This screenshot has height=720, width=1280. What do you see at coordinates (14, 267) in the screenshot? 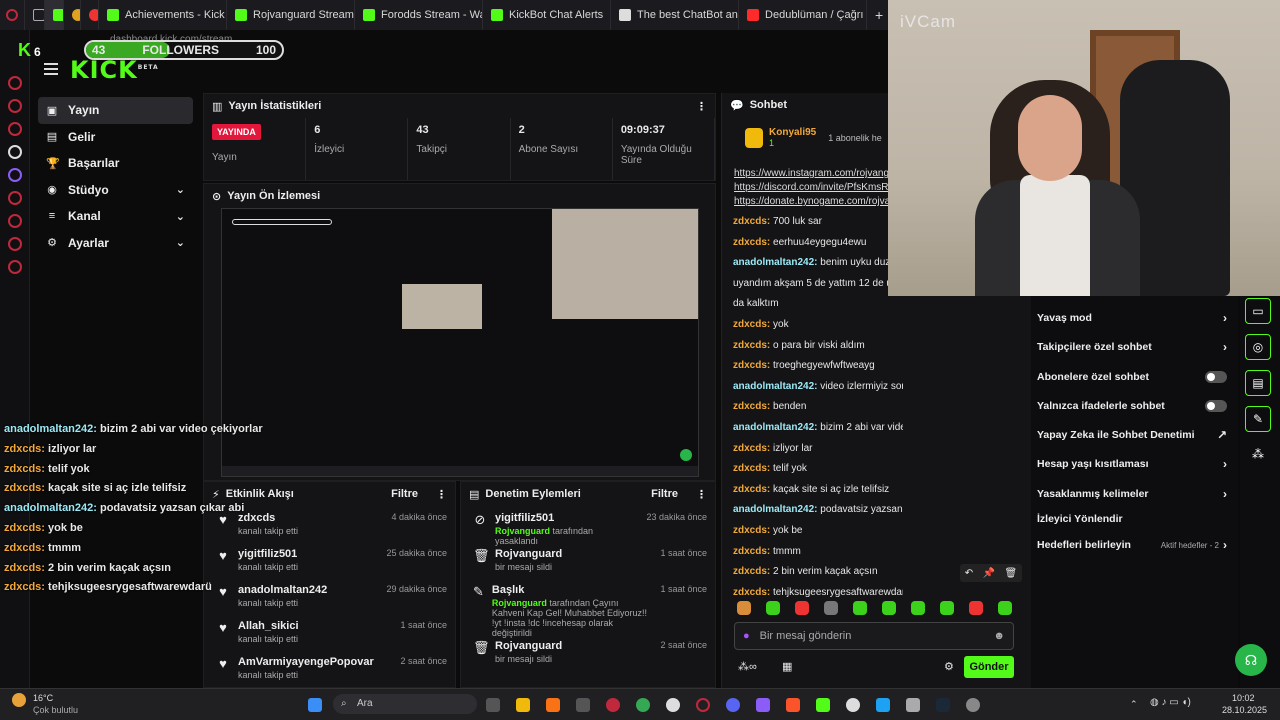
I see `settings-icon` at bounding box center [14, 267].